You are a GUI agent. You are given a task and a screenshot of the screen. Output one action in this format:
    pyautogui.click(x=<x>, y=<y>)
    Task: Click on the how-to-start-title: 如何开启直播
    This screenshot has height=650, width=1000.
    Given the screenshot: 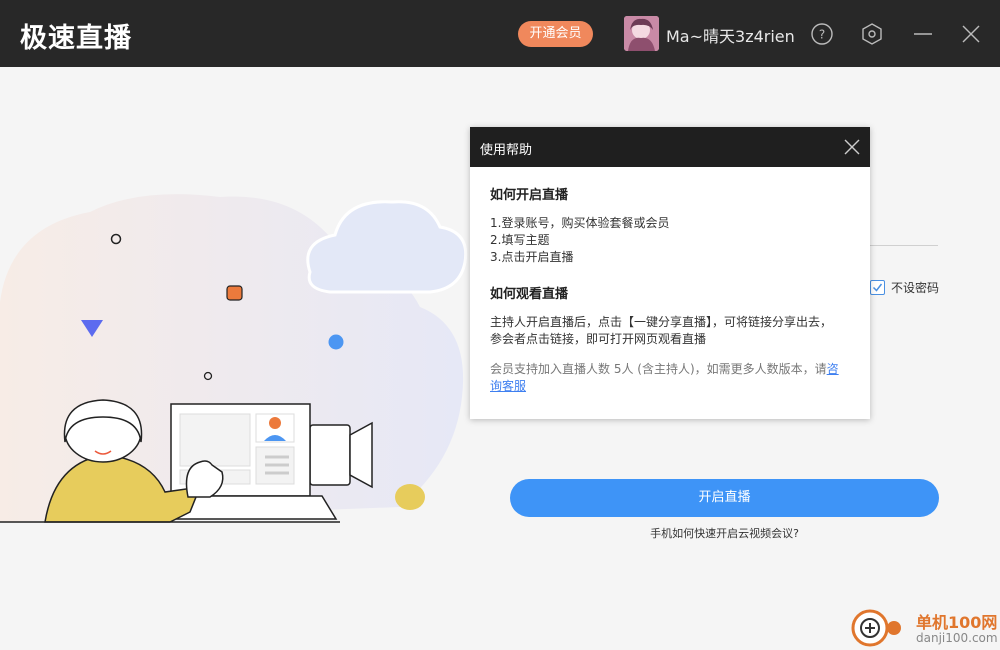 What is the action you would take?
    pyautogui.click(x=529, y=195)
    